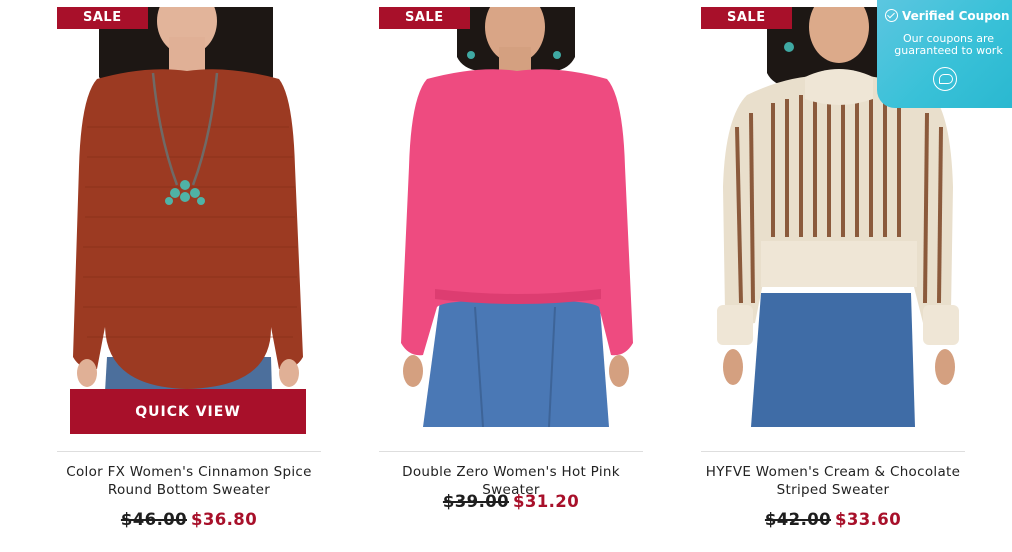  What do you see at coordinates (797, 519) in the screenshot?
I see `original-price: $42.00` at bounding box center [797, 519].